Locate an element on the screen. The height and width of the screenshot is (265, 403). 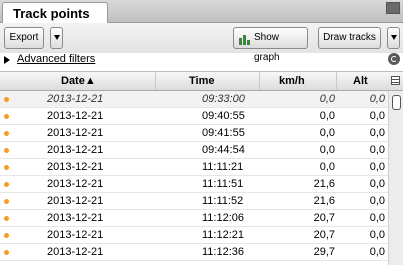
advanced-filters-row: Advanced filters is located at coordinates (201, 61).